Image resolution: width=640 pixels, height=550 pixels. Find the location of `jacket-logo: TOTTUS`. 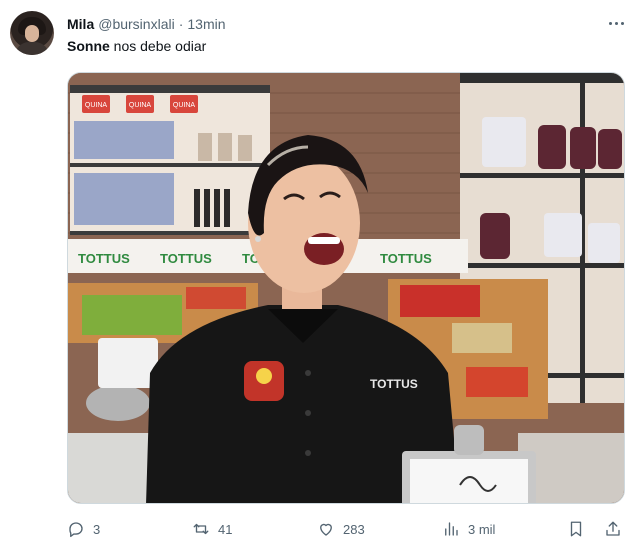

jacket-logo: TOTTUS is located at coordinates (394, 384).